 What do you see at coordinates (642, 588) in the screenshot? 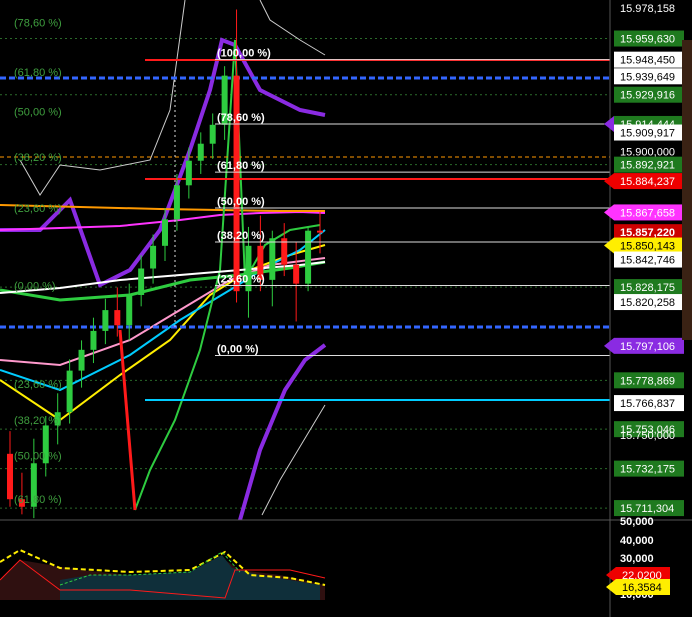
I see `lower-tag-label: 16,3584` at bounding box center [642, 588].